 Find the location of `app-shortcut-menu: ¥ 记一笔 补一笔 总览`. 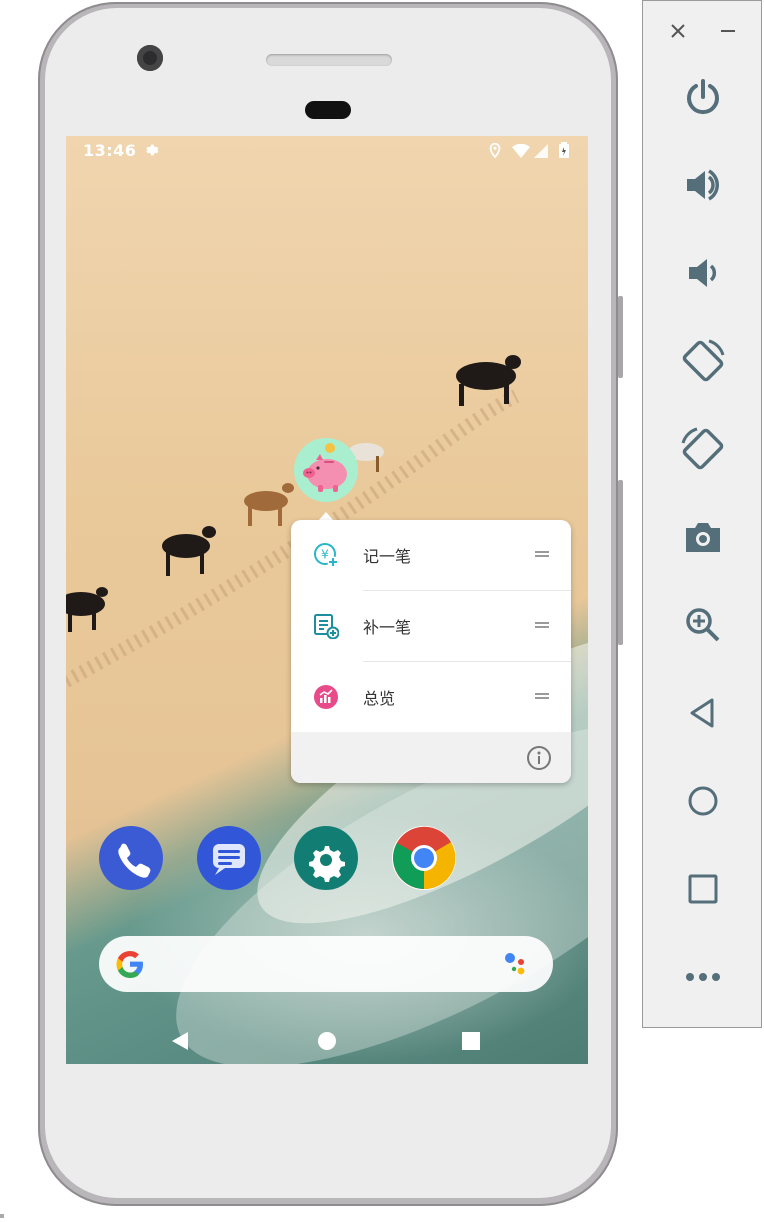

app-shortcut-menu: ¥ 记一笔 补一笔 总览 is located at coordinates (431, 651).